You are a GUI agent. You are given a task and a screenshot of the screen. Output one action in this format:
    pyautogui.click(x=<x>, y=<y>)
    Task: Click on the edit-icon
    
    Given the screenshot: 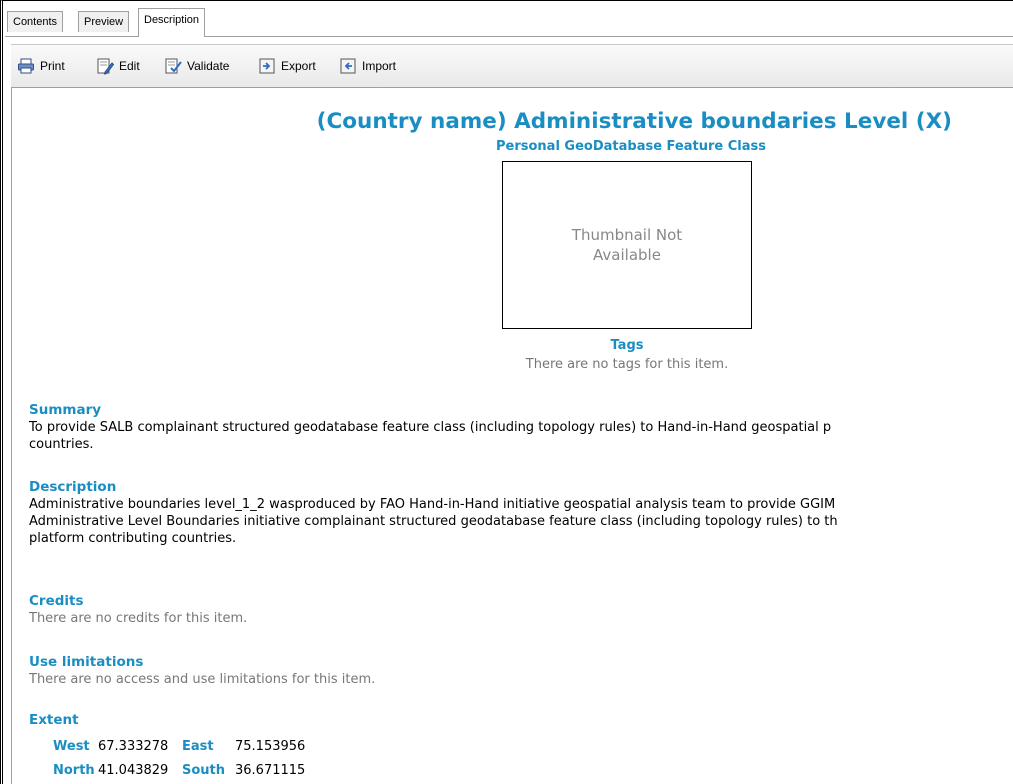 What is the action you would take?
    pyautogui.click(x=105, y=66)
    